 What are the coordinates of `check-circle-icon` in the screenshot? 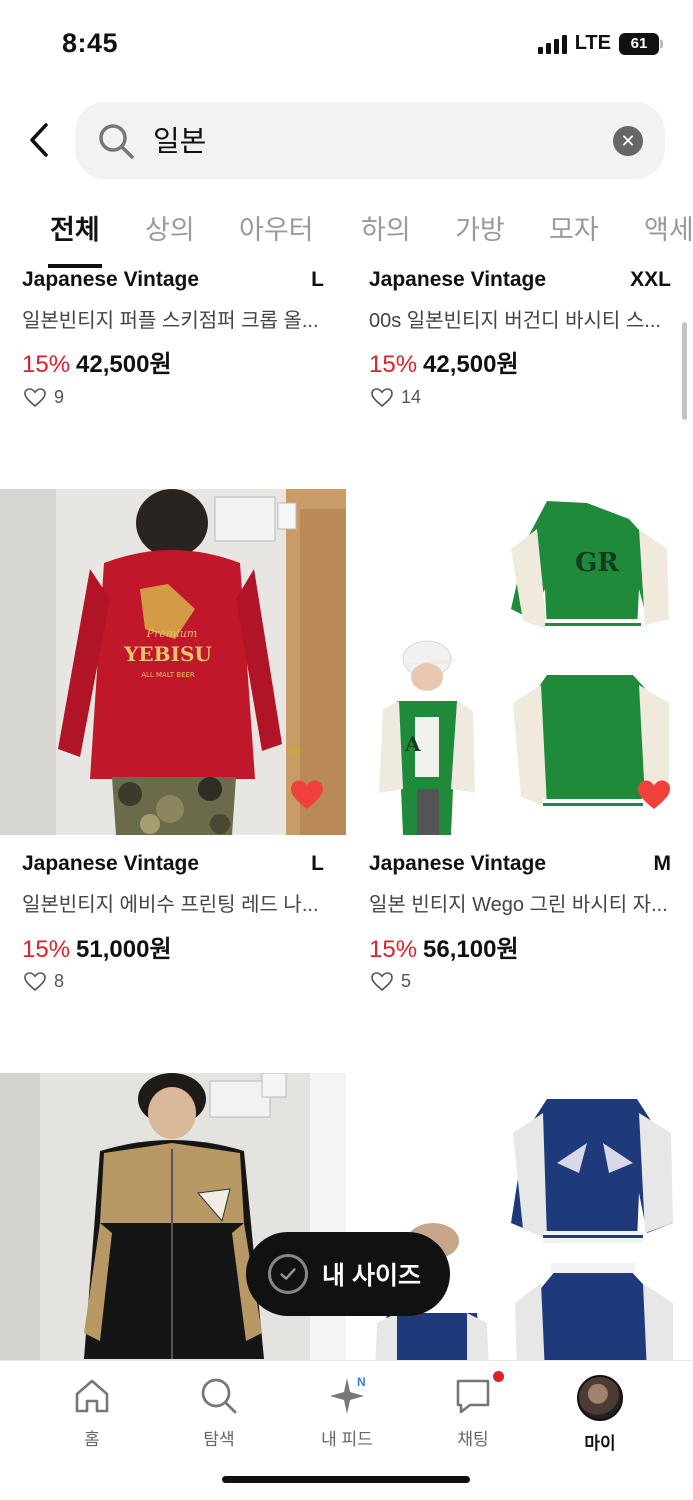 It's located at (288, 1274).